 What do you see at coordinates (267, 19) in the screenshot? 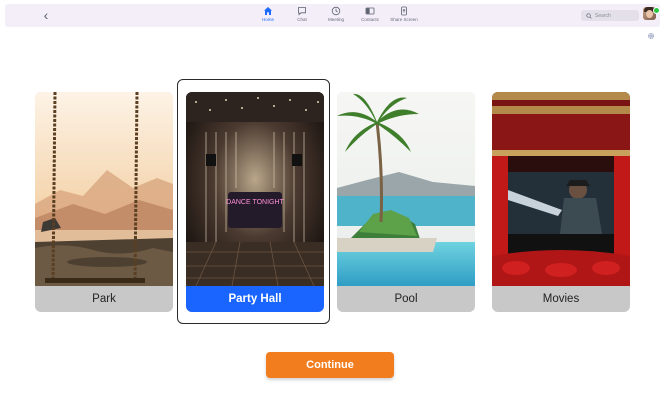
I see `nav-label: Home` at bounding box center [267, 19].